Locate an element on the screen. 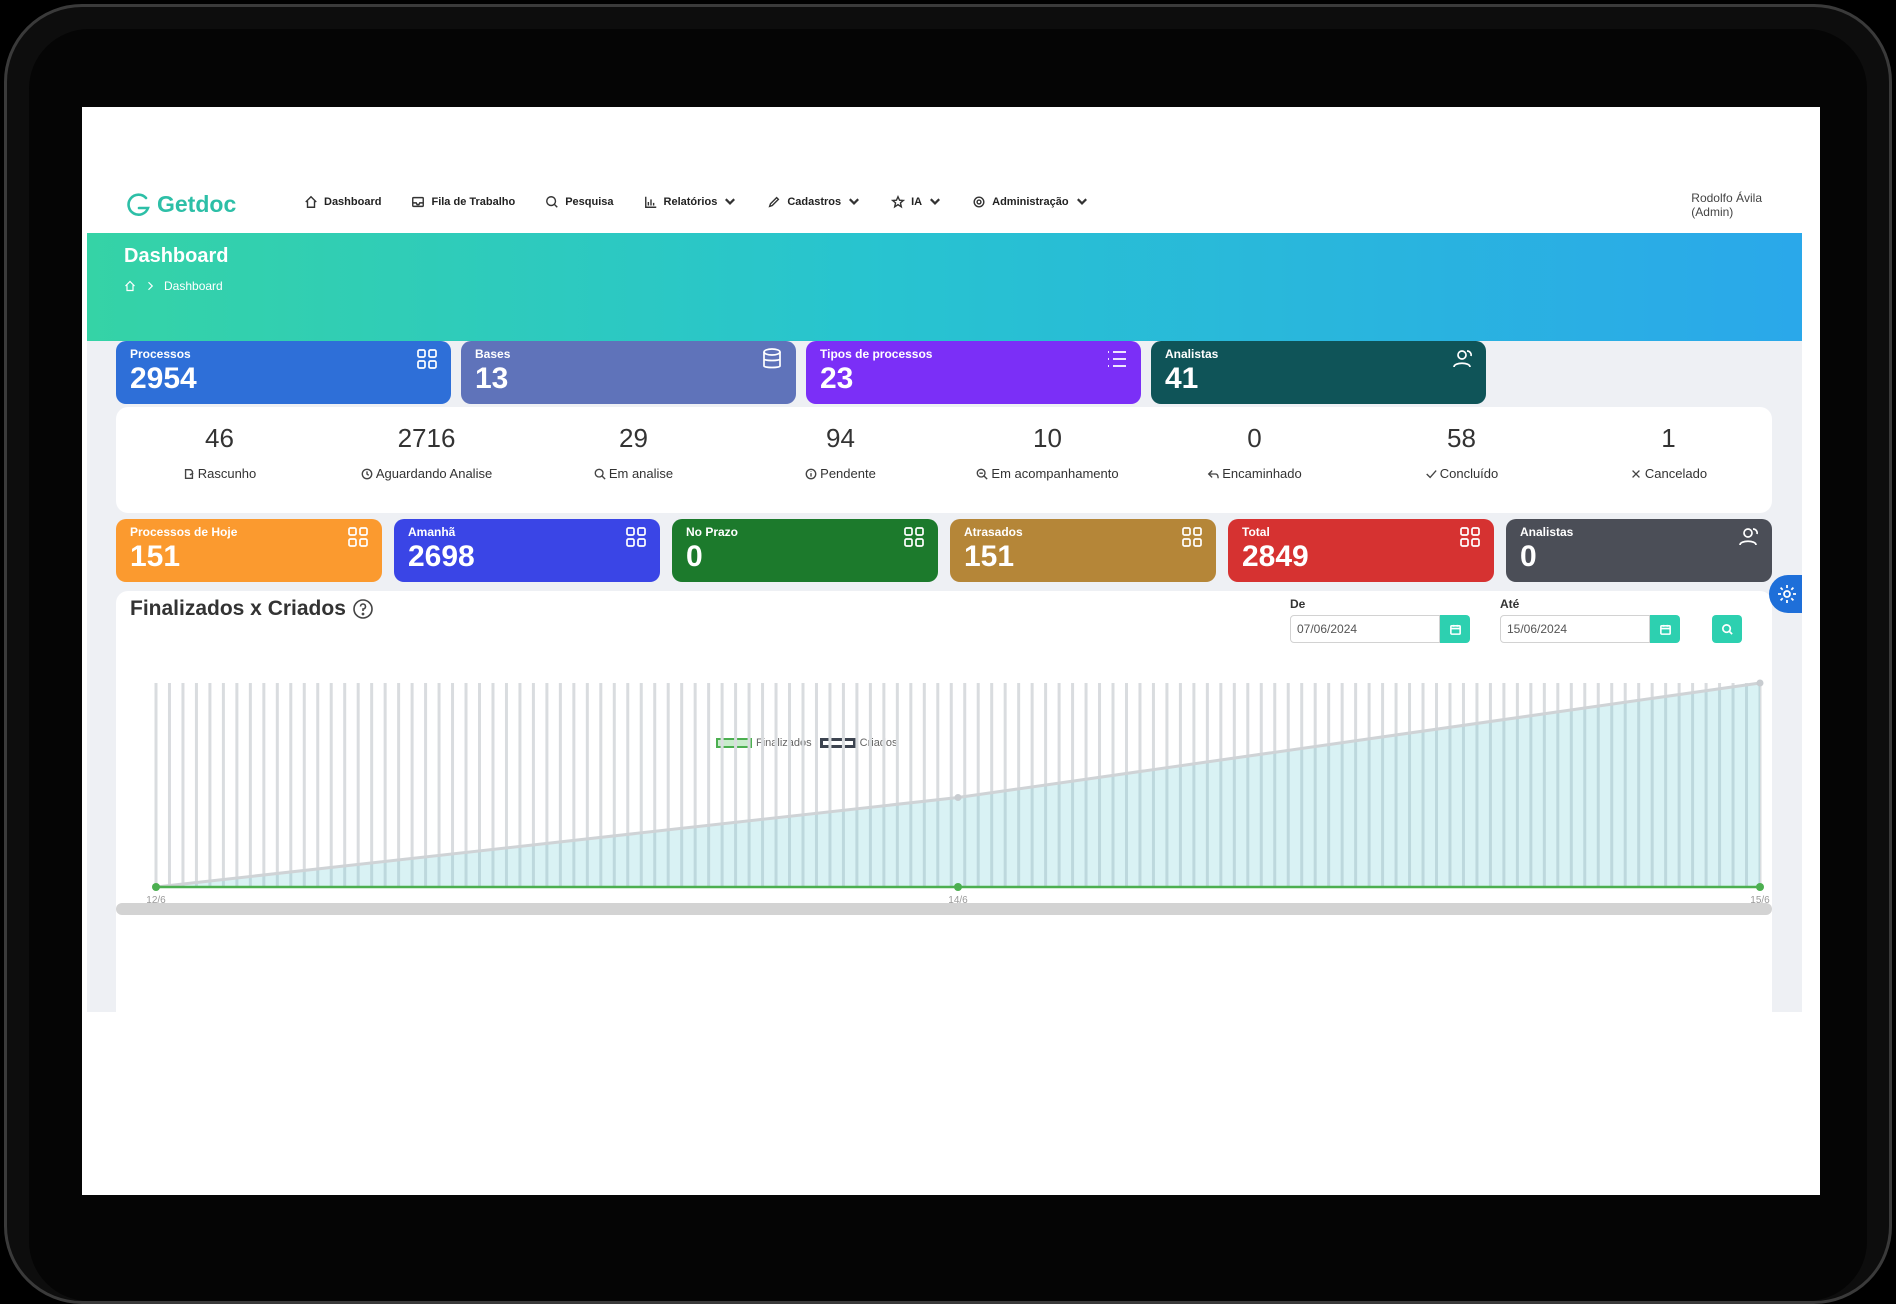  nav-administracao: Administração is located at coordinates (1030, 202).